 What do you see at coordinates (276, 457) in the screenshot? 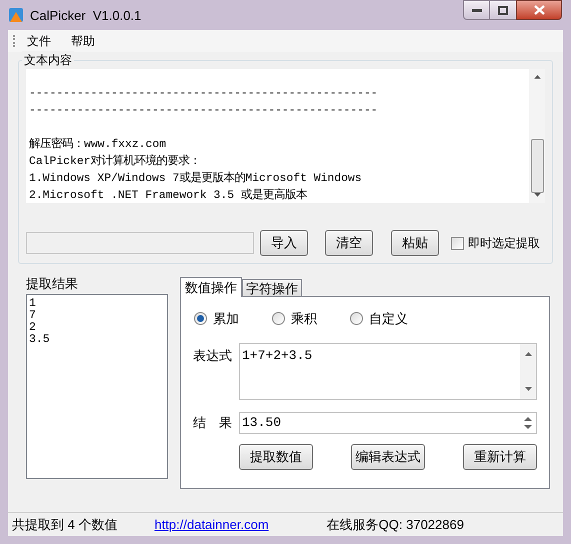
I see `action-button: 提取数值` at bounding box center [276, 457].